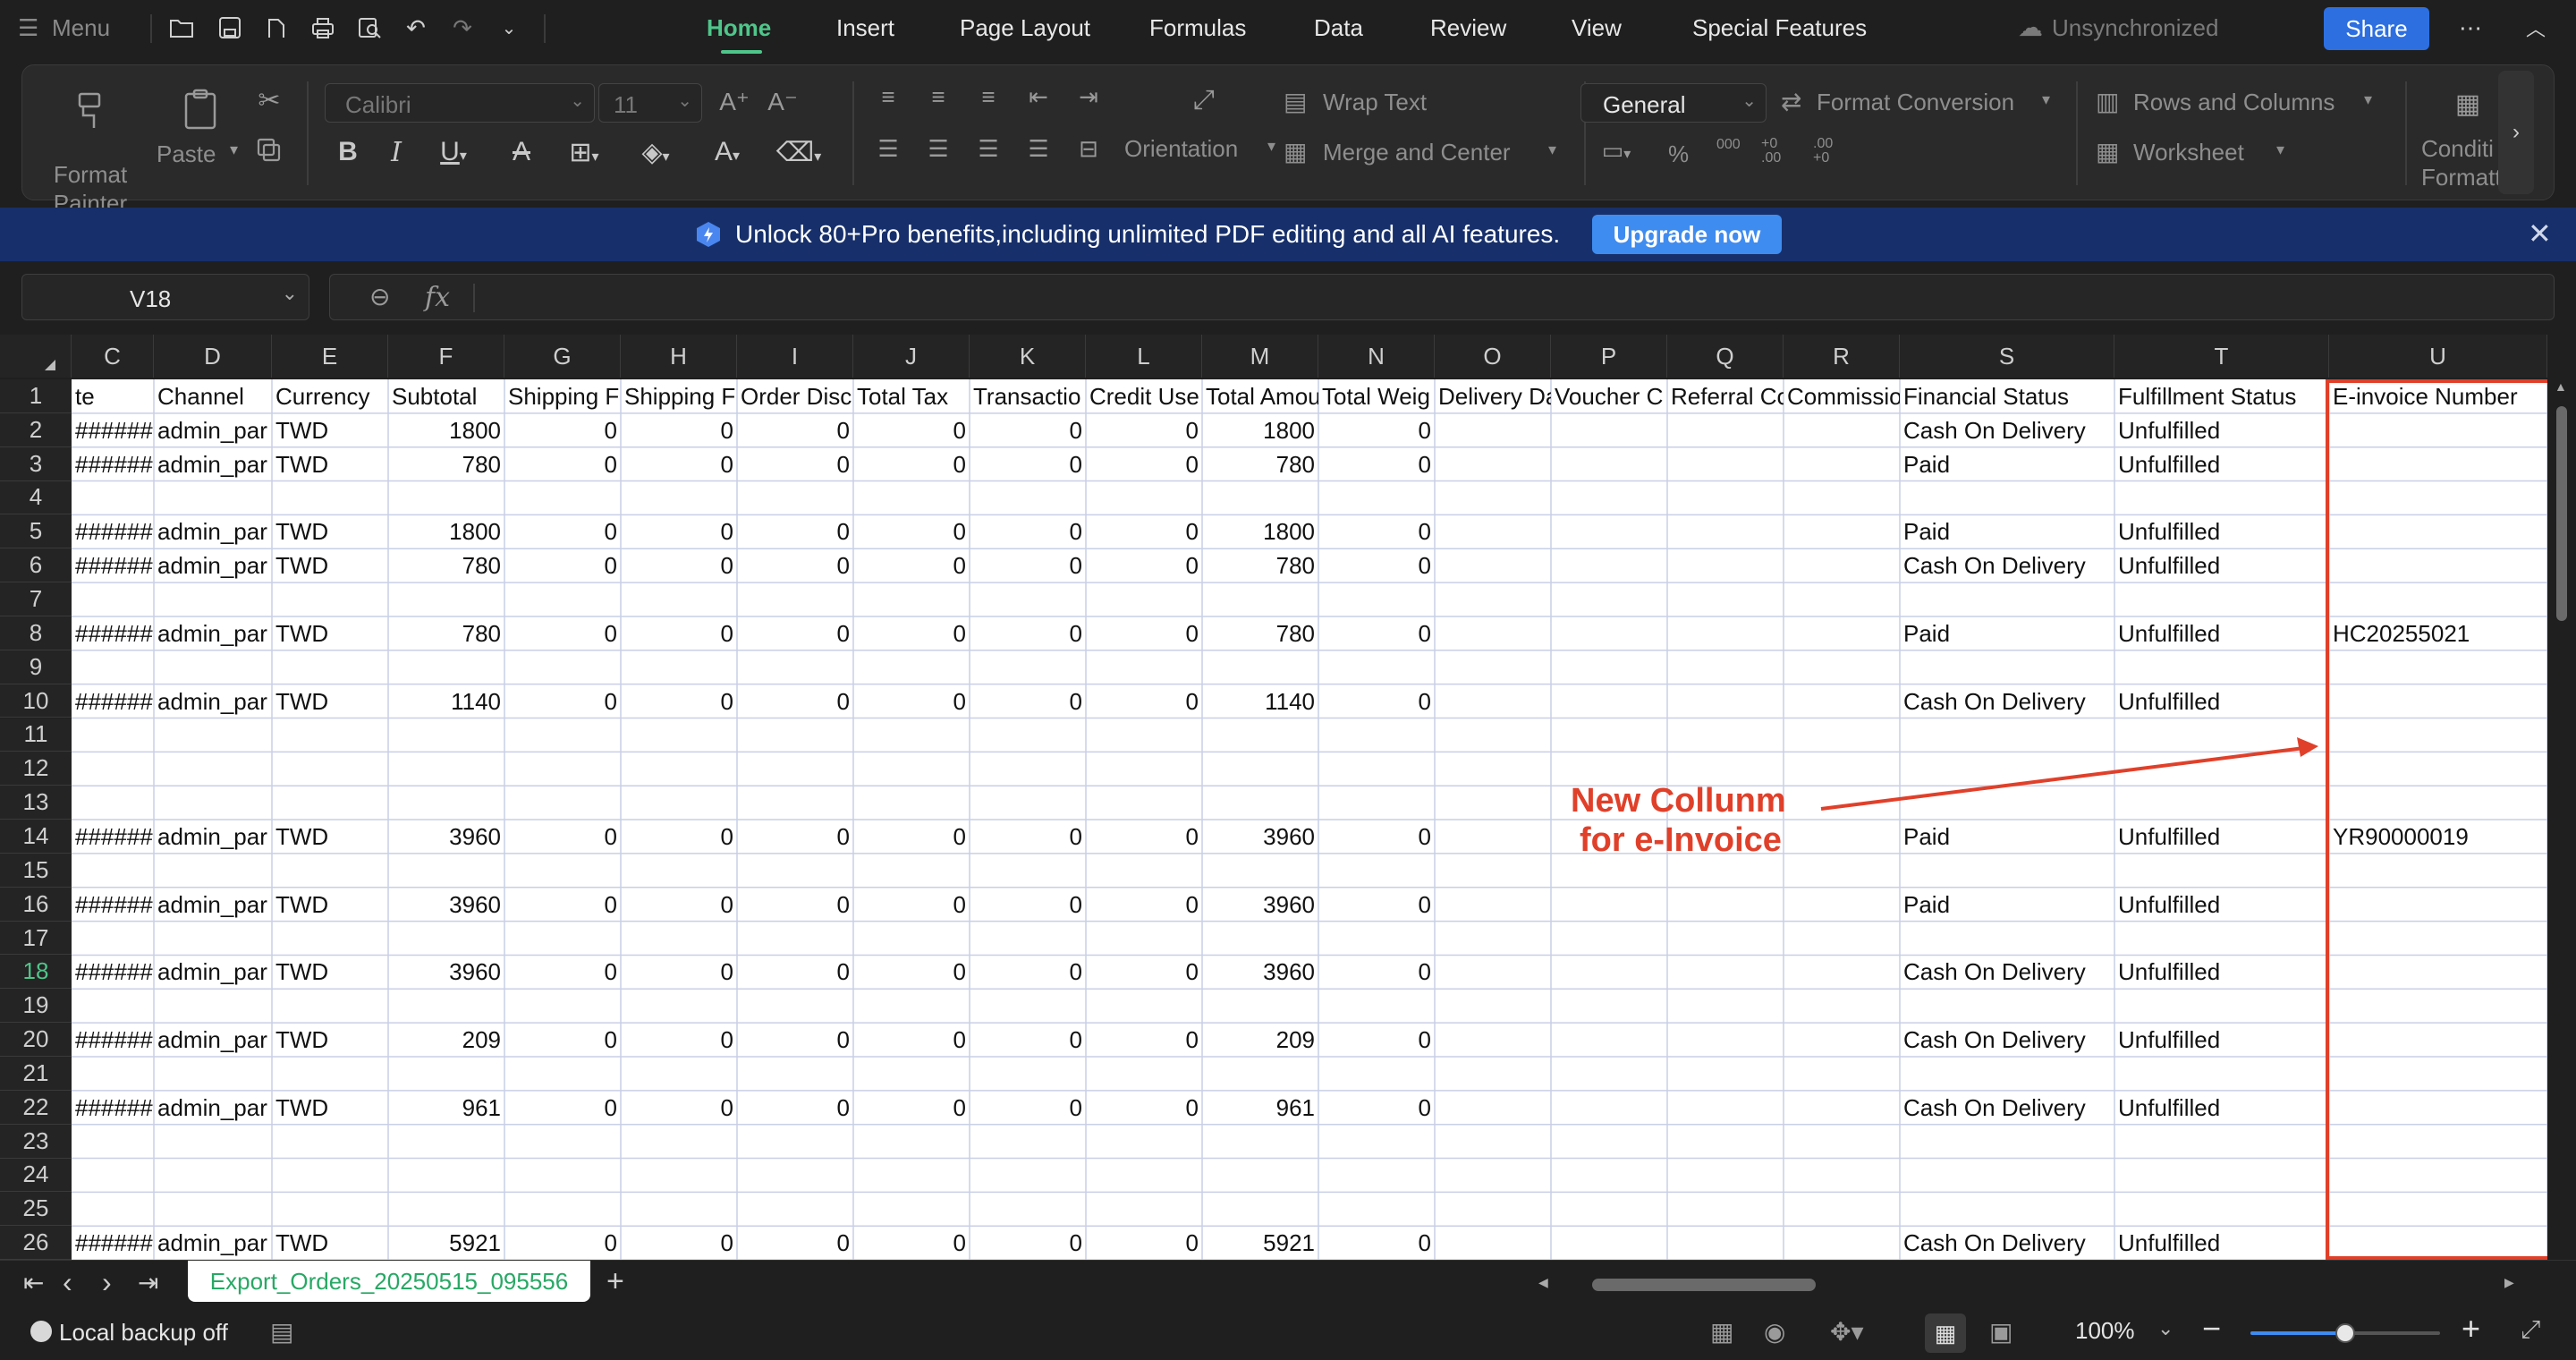 This screenshot has width=2576, height=1360. What do you see at coordinates (2530, 1330) in the screenshot?
I see `fullscreen-icon: ⤢` at bounding box center [2530, 1330].